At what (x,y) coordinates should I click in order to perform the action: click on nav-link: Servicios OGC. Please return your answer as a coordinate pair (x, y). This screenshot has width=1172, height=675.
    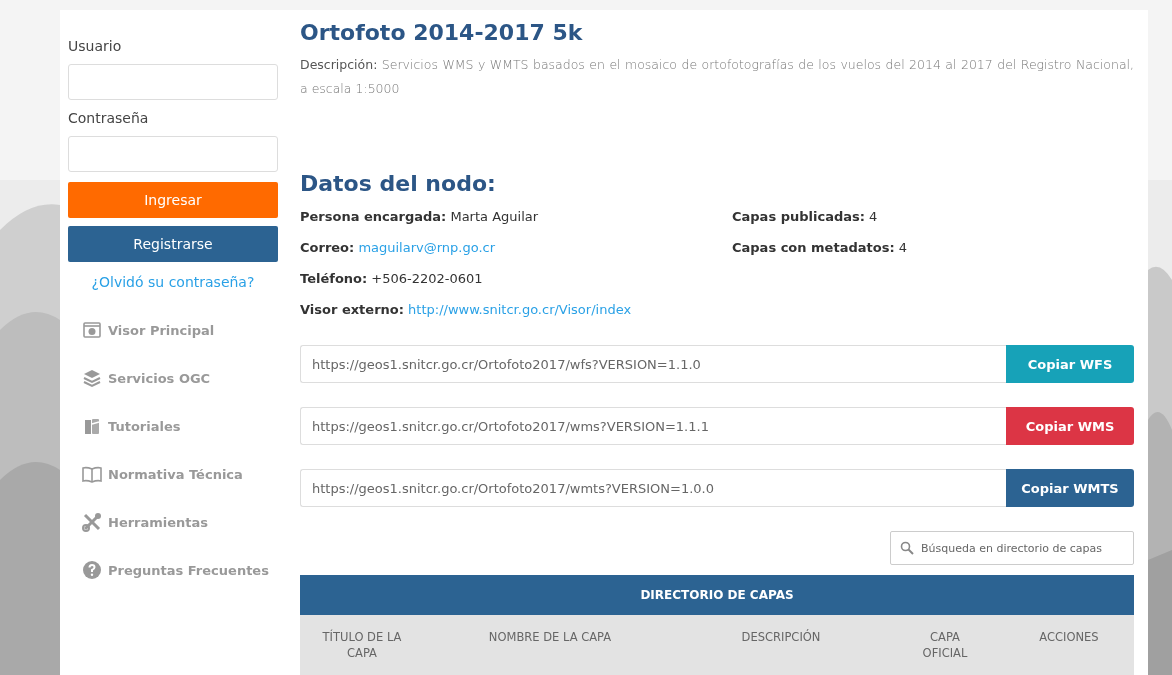
    Looking at the image, I should click on (159, 378).